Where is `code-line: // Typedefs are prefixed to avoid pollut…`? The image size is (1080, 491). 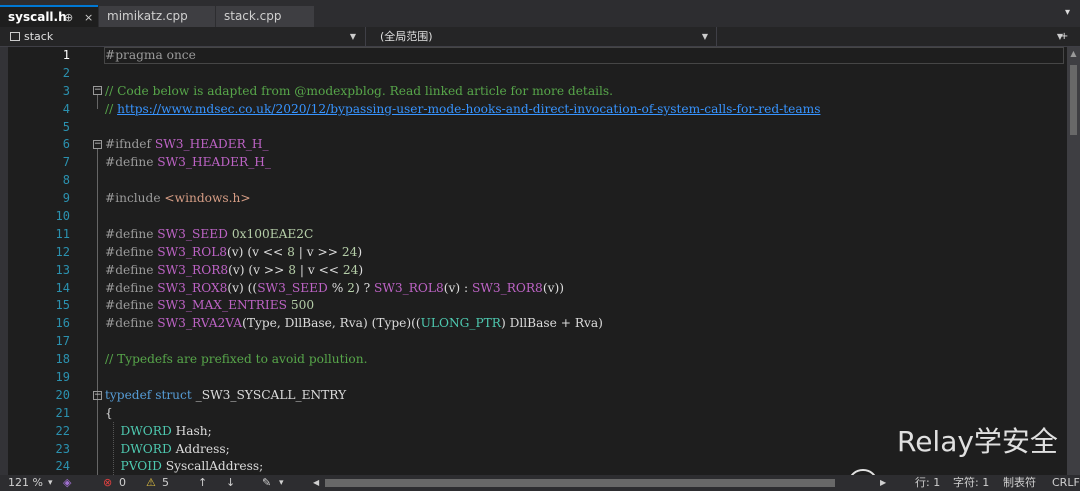 code-line: // Typedefs are prefixed to avoid pollut… is located at coordinates (236, 359).